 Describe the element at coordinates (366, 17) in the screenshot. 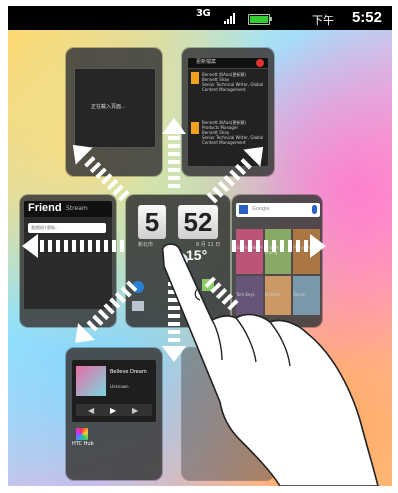

I see `status-time: 5:52` at that location.